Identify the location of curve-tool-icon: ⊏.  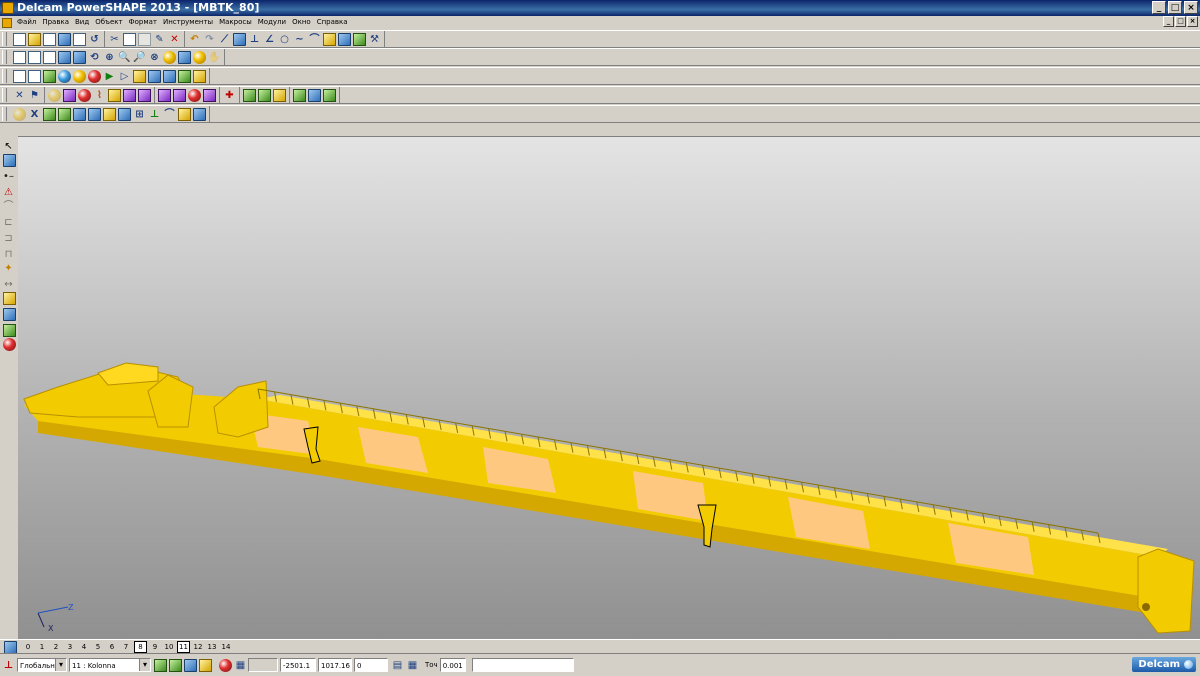
(8, 222).